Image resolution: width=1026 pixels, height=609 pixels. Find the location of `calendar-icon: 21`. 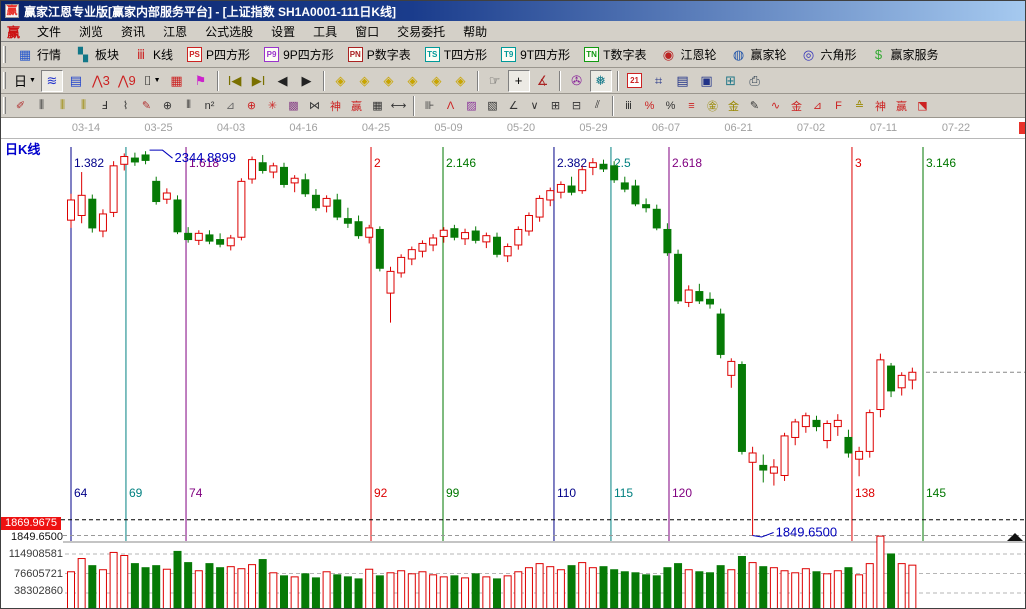

calendar-icon: 21 is located at coordinates (635, 81).